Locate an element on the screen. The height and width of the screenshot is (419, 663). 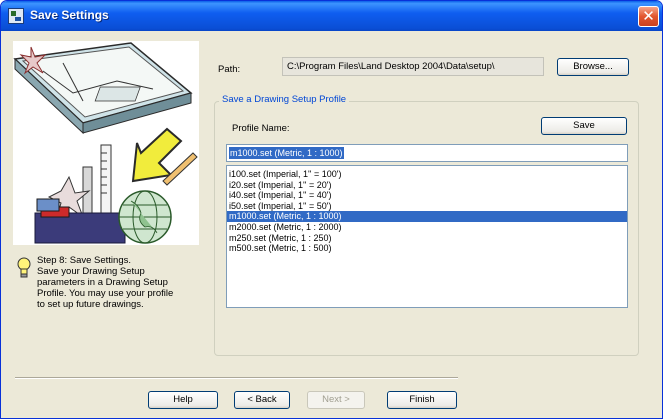
divider is located at coordinates (236, 378).